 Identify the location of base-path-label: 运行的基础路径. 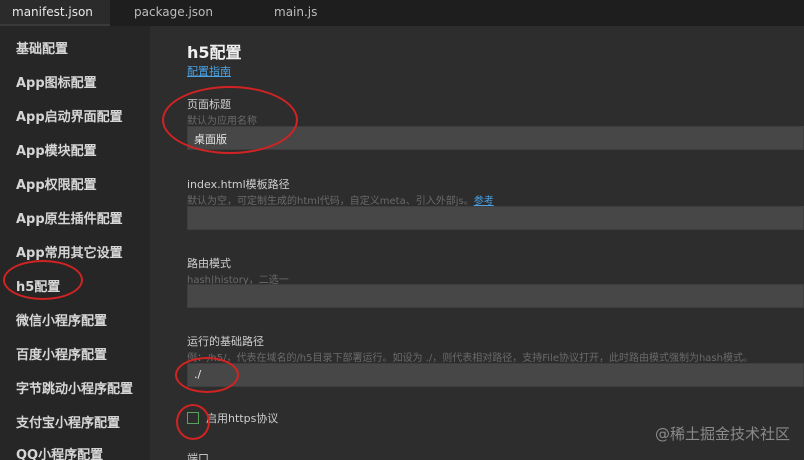
(225, 341).